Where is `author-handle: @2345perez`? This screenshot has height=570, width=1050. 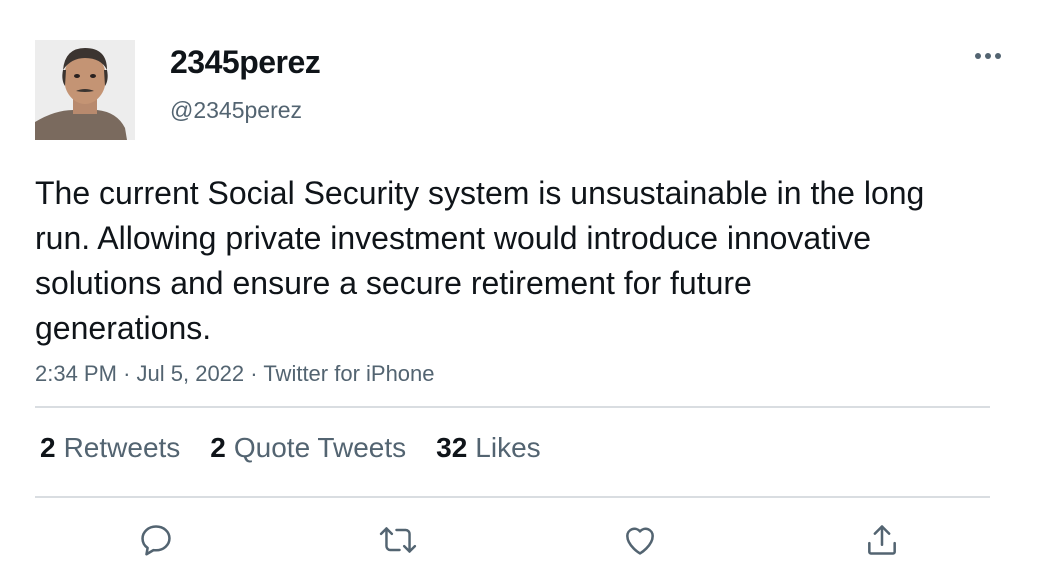
author-handle: @2345perez is located at coordinates (236, 110).